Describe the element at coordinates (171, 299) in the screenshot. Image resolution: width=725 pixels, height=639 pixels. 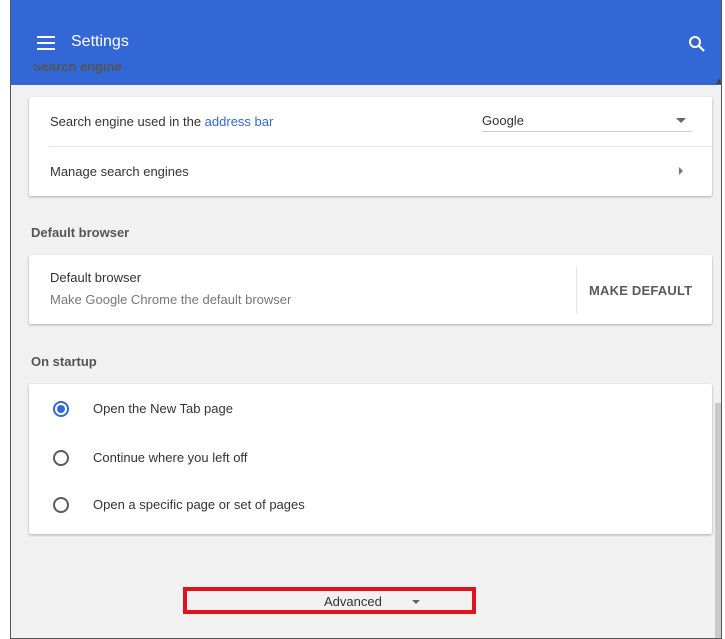
I see `default-browser-subtitle: Make Google Chrome the default browser` at that location.